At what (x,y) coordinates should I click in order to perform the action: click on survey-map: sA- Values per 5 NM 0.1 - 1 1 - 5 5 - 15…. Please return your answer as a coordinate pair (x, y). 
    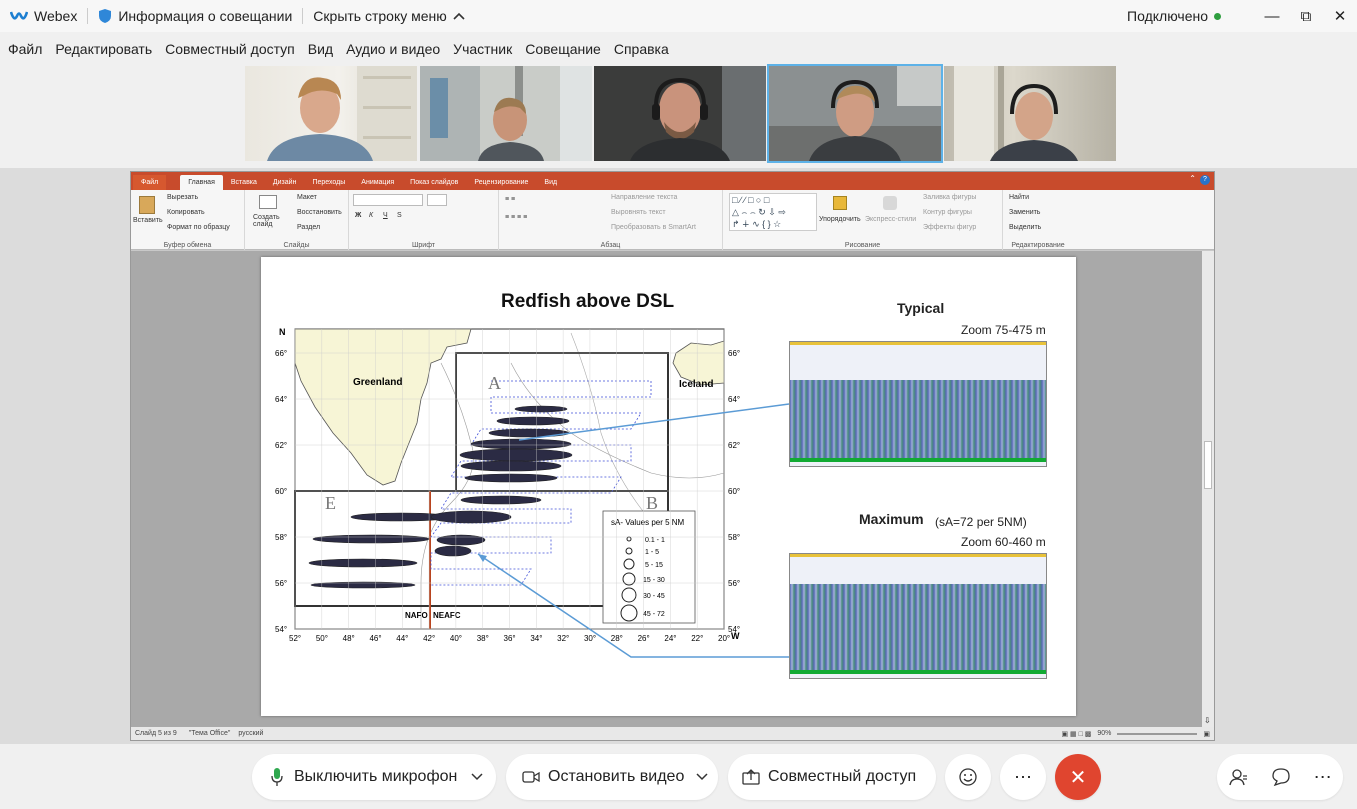
    Looking at the image, I should click on (507, 485).